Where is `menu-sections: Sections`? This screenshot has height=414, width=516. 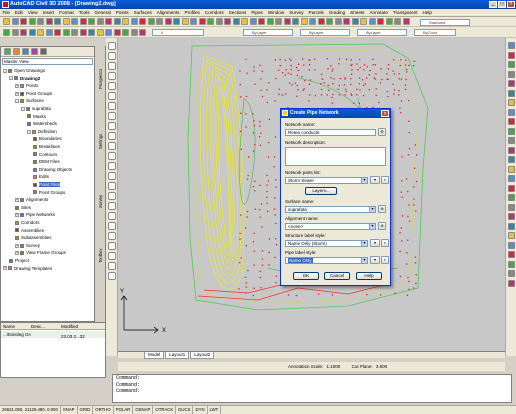 menu-sections: Sections is located at coordinates (237, 12).